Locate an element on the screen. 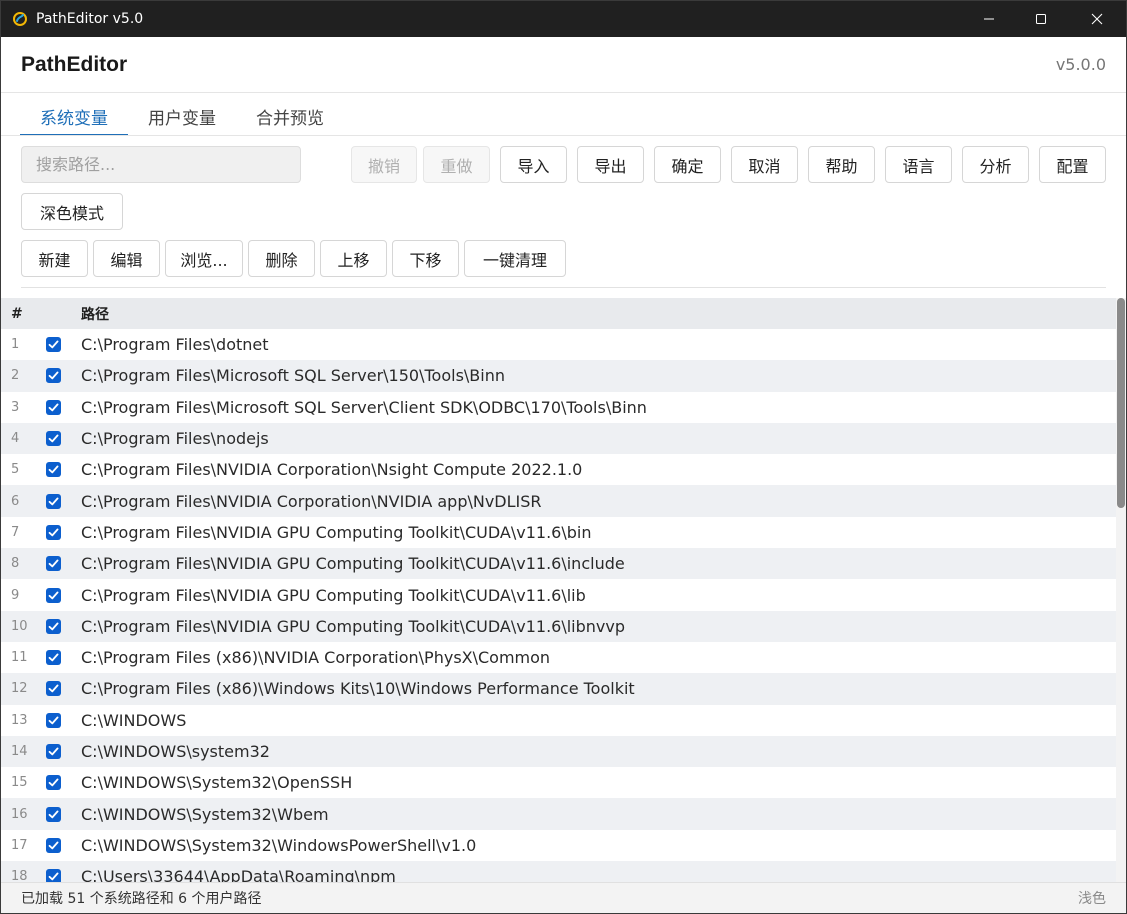  help-button: 帮助 is located at coordinates (841, 164).